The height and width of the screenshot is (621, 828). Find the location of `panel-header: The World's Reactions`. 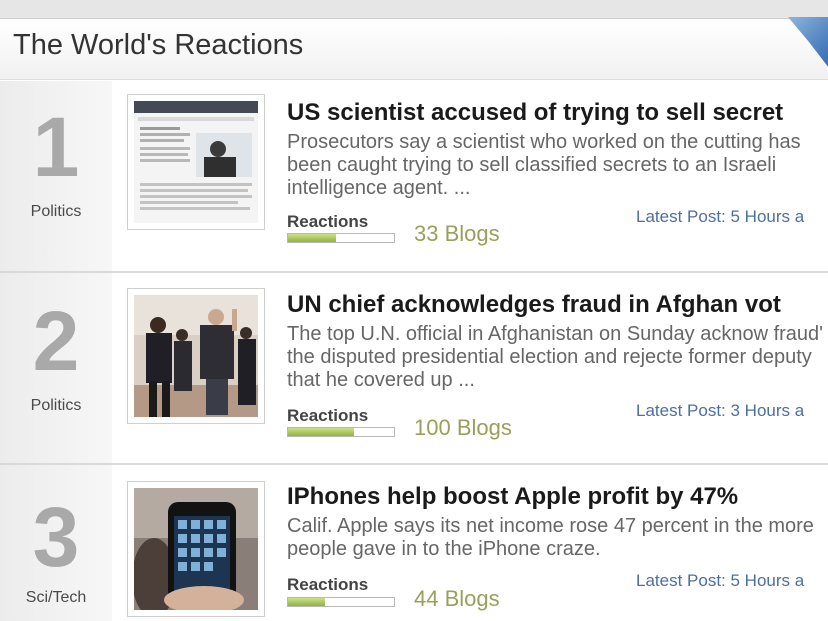

panel-header: The World's Reactions is located at coordinates (414, 48).